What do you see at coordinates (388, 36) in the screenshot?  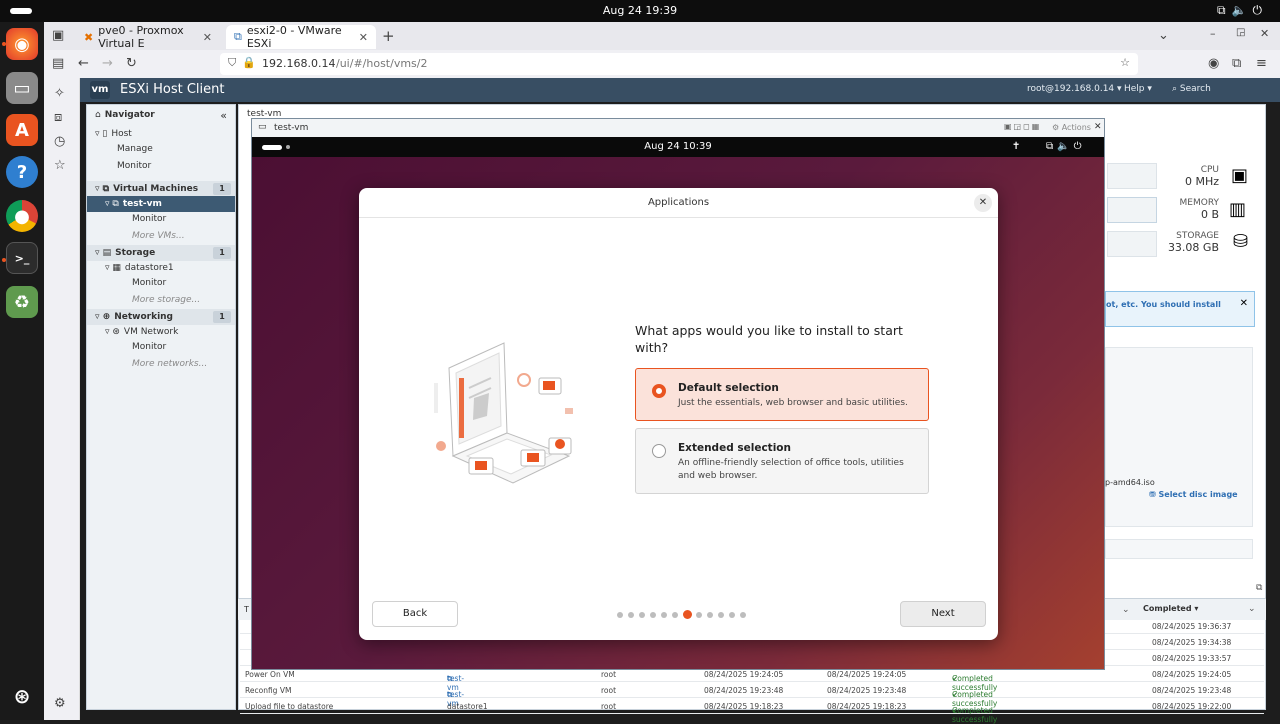 I see `new-tab-button: +` at bounding box center [388, 36].